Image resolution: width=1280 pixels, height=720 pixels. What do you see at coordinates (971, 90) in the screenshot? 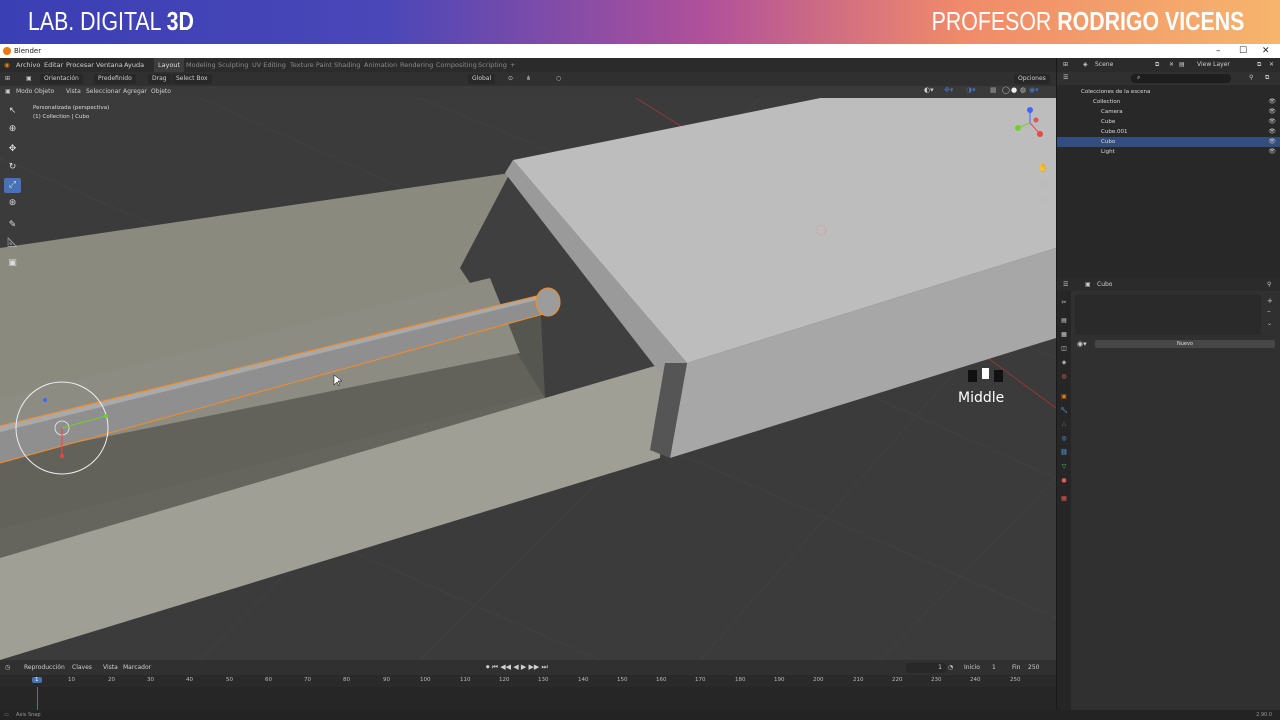
I see `overlay-toggle-icon: ◑▾` at bounding box center [971, 90].